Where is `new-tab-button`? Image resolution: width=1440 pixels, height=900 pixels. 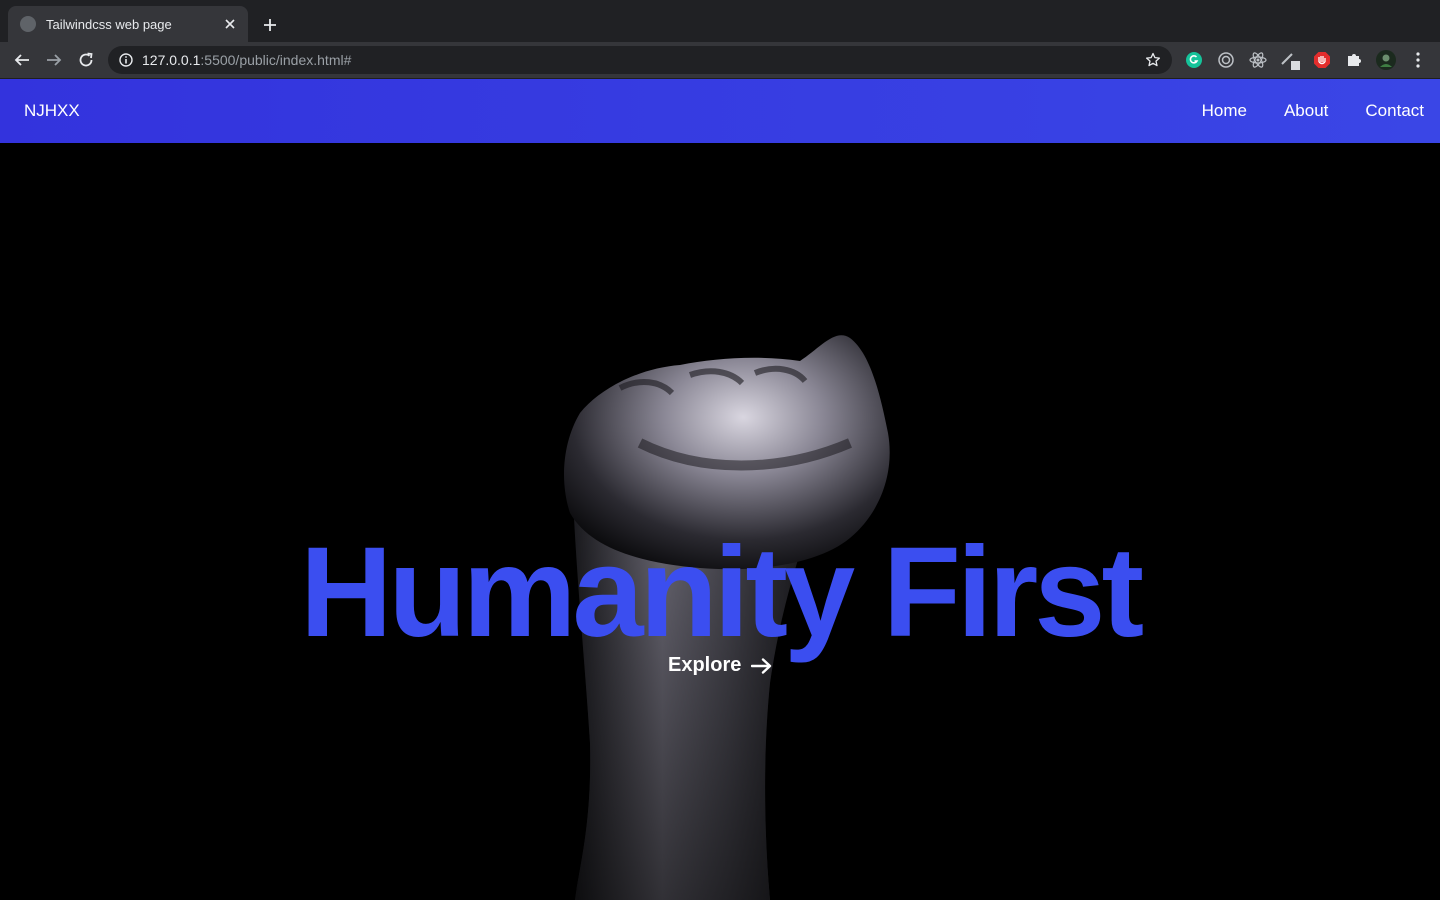
new-tab-button is located at coordinates (270, 25).